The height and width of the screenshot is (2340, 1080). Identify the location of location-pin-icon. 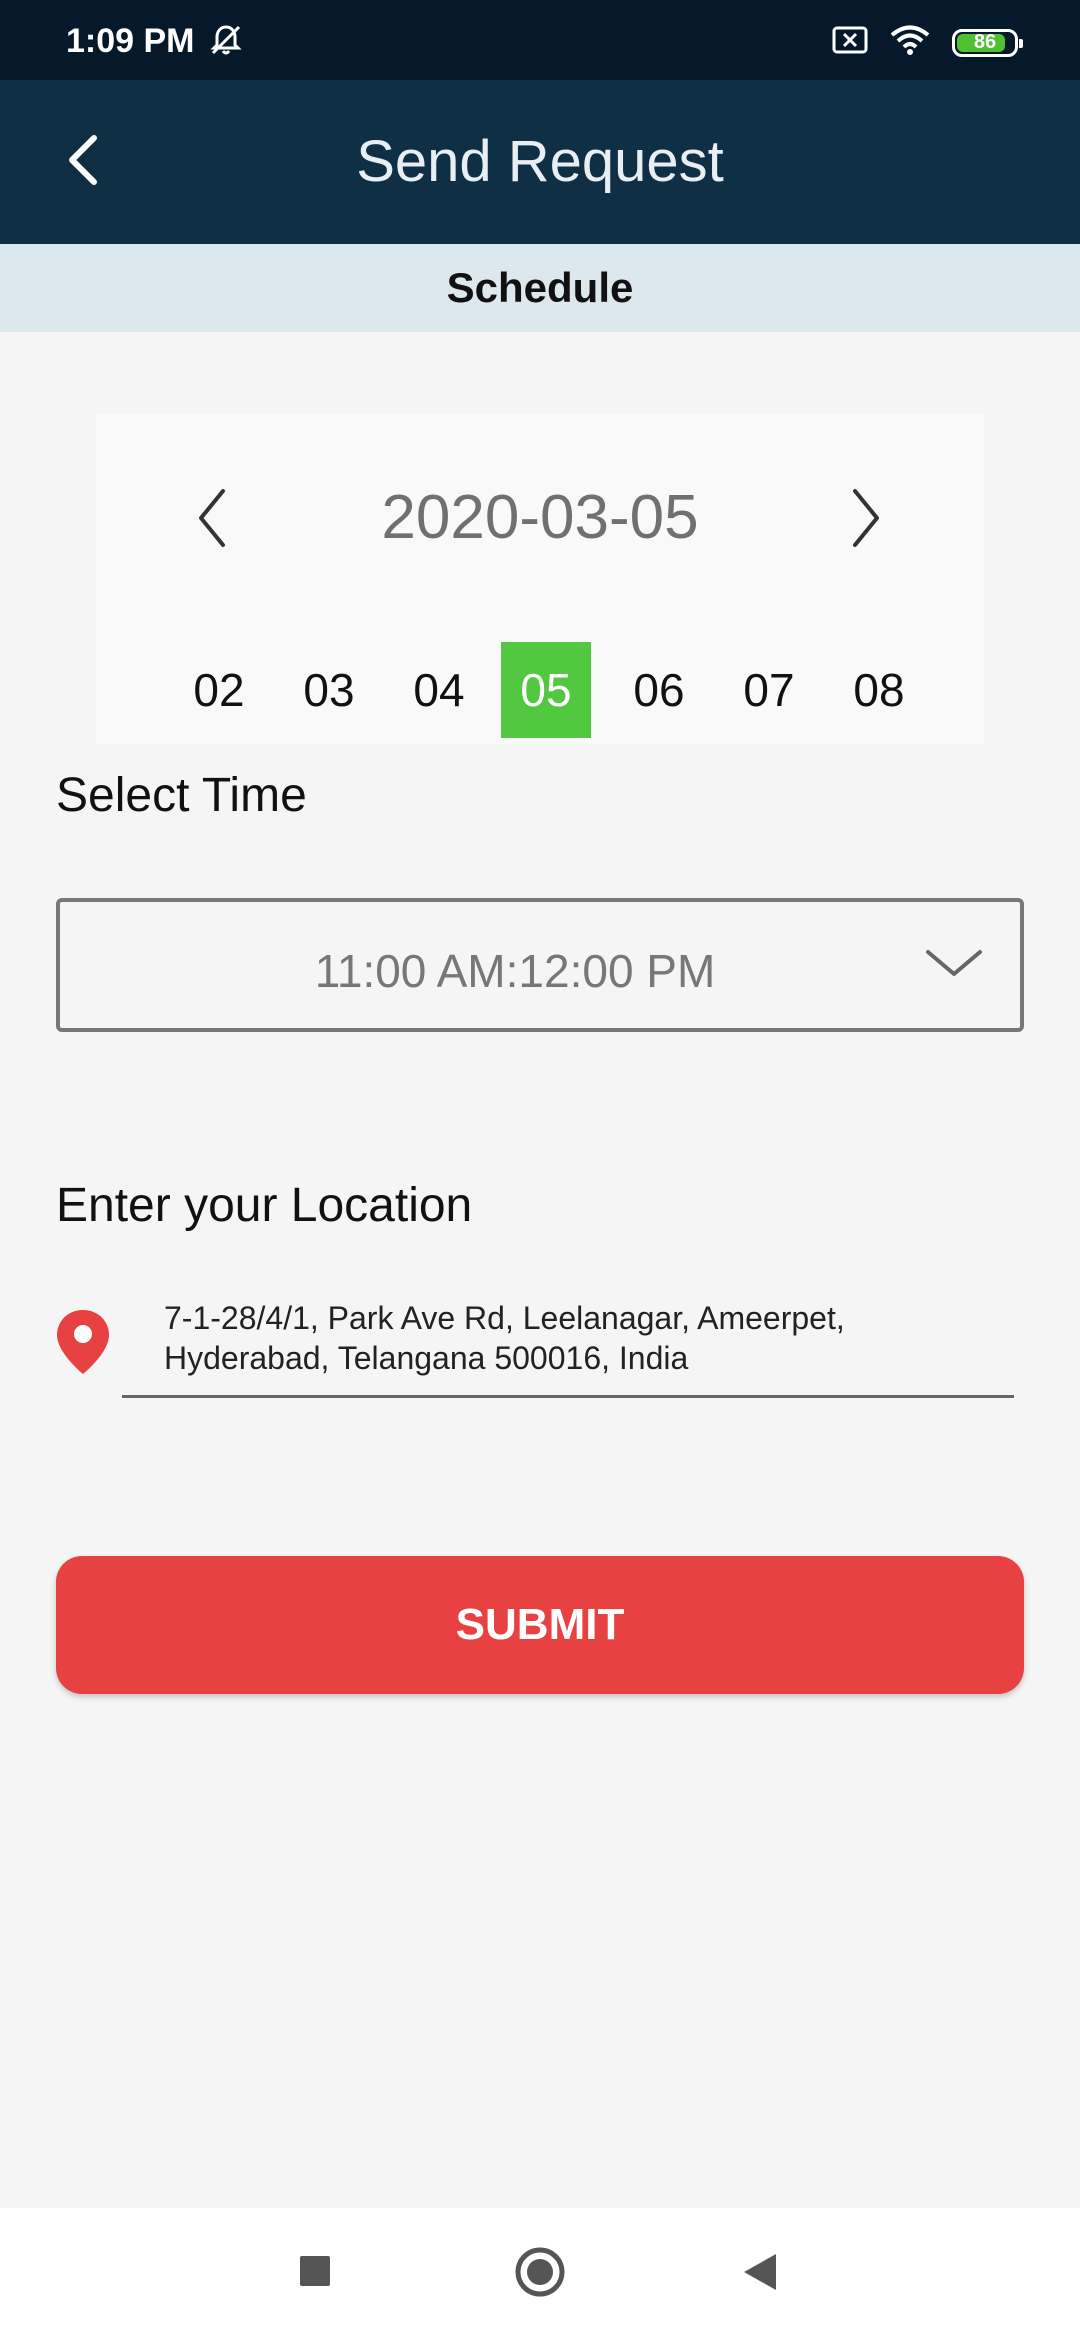
(83, 1344).